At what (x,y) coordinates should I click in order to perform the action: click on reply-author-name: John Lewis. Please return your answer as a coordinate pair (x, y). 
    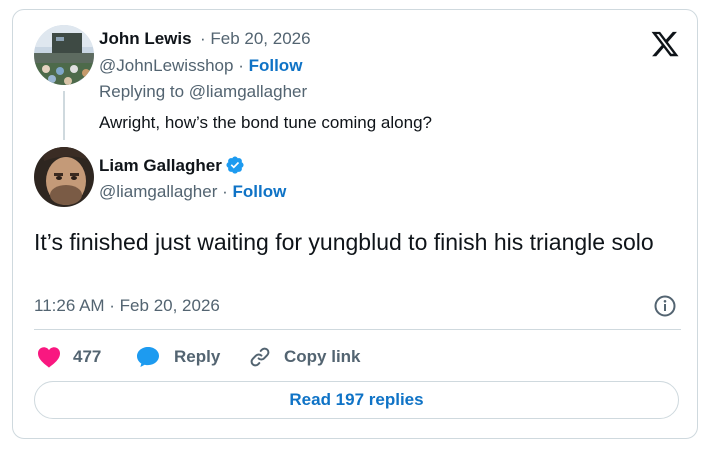
    Looking at the image, I should click on (145, 39).